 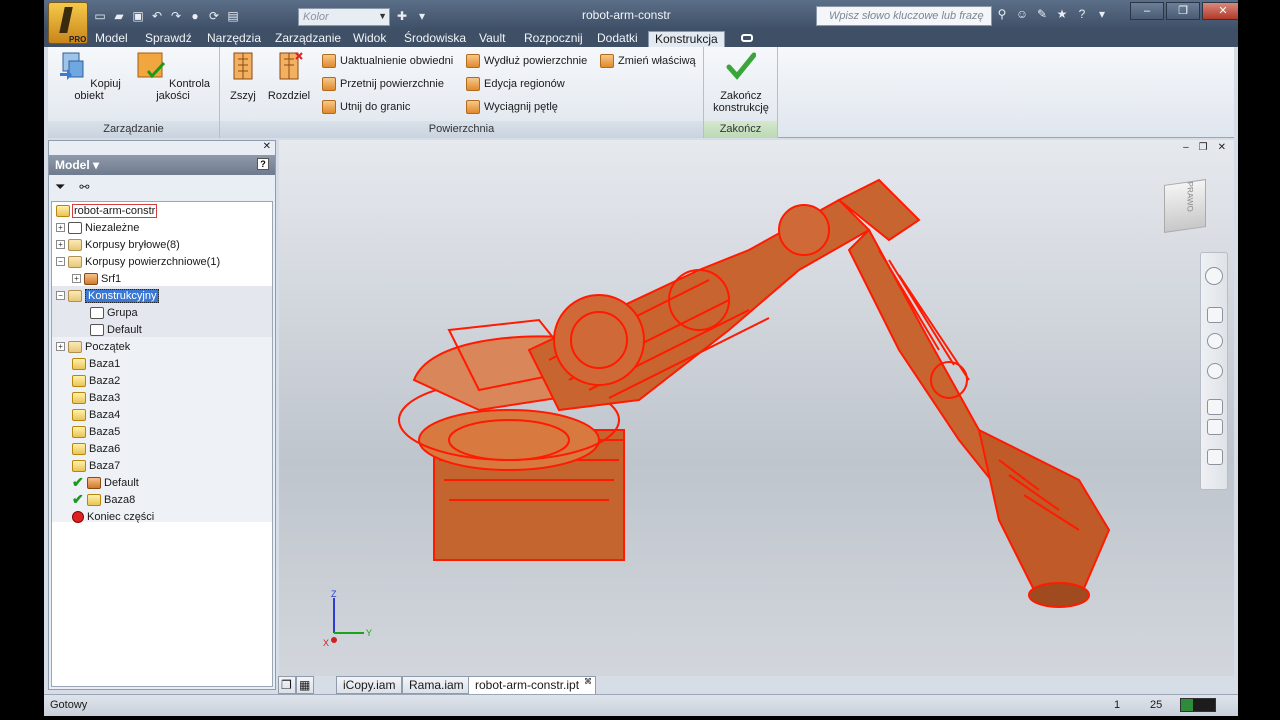 What do you see at coordinates (267, 146) in the screenshot?
I see `close-browser-icon: ✕` at bounding box center [267, 146].